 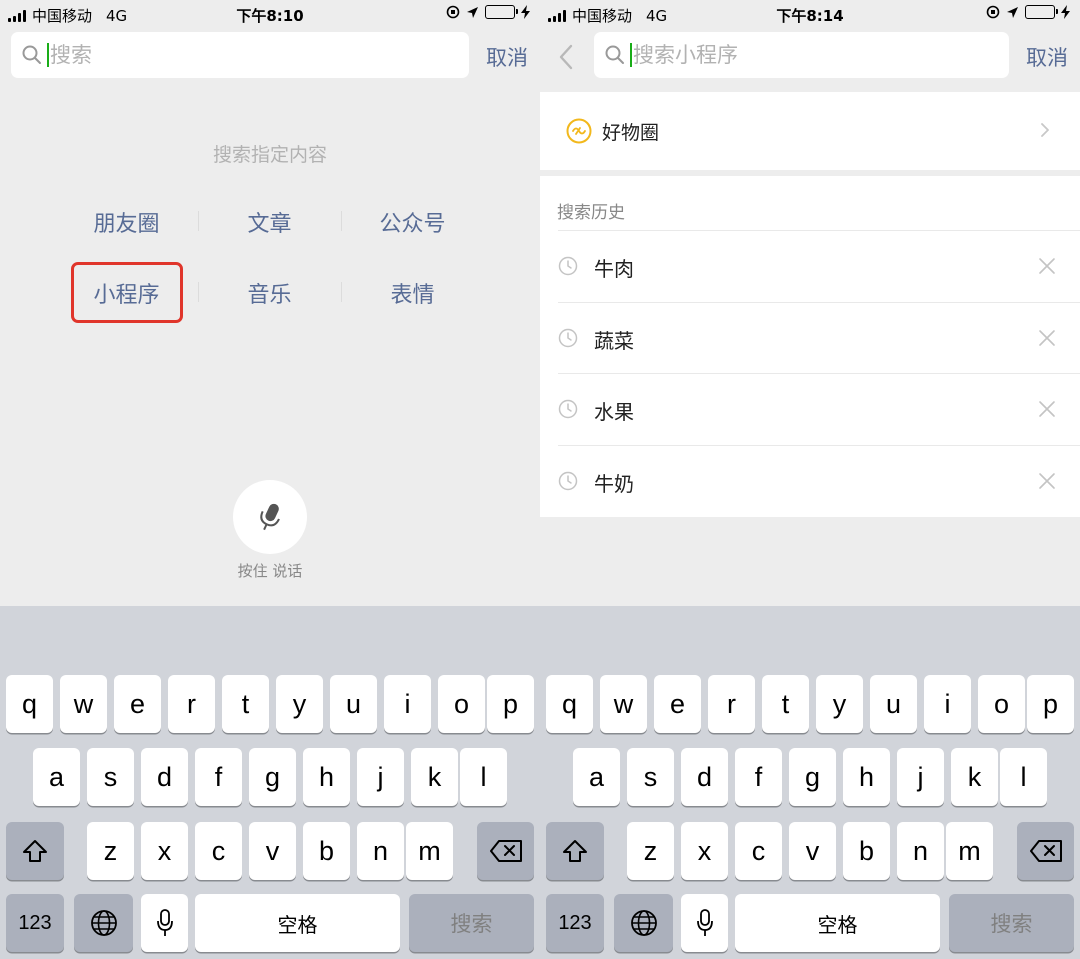 What do you see at coordinates (819, 337) in the screenshot?
I see `history-item: 蔬菜` at bounding box center [819, 337].